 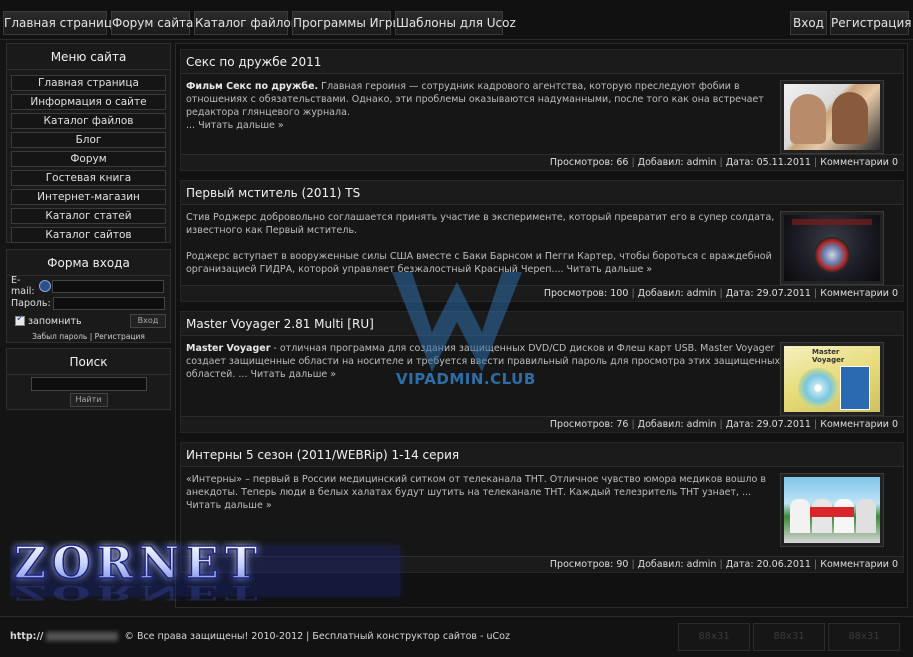 What do you see at coordinates (88, 57) in the screenshot?
I see `menu-title: Меню сайта` at bounding box center [88, 57].